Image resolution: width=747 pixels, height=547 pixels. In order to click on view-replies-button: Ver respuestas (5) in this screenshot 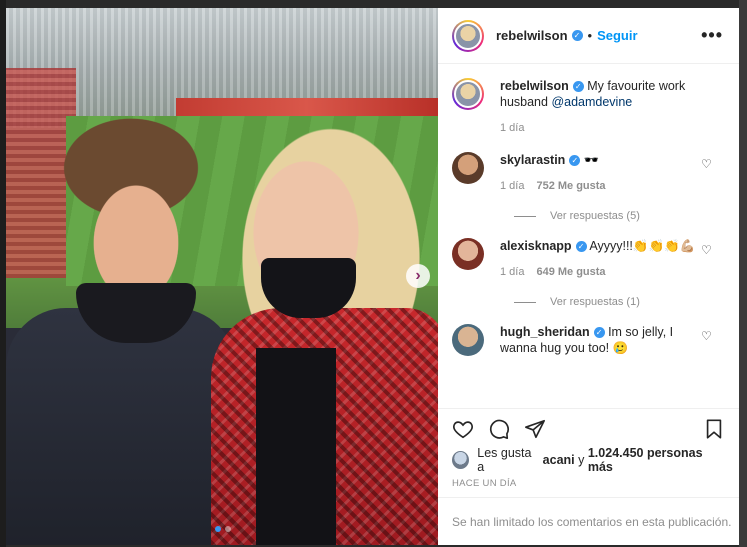, I will do `click(619, 216)`.